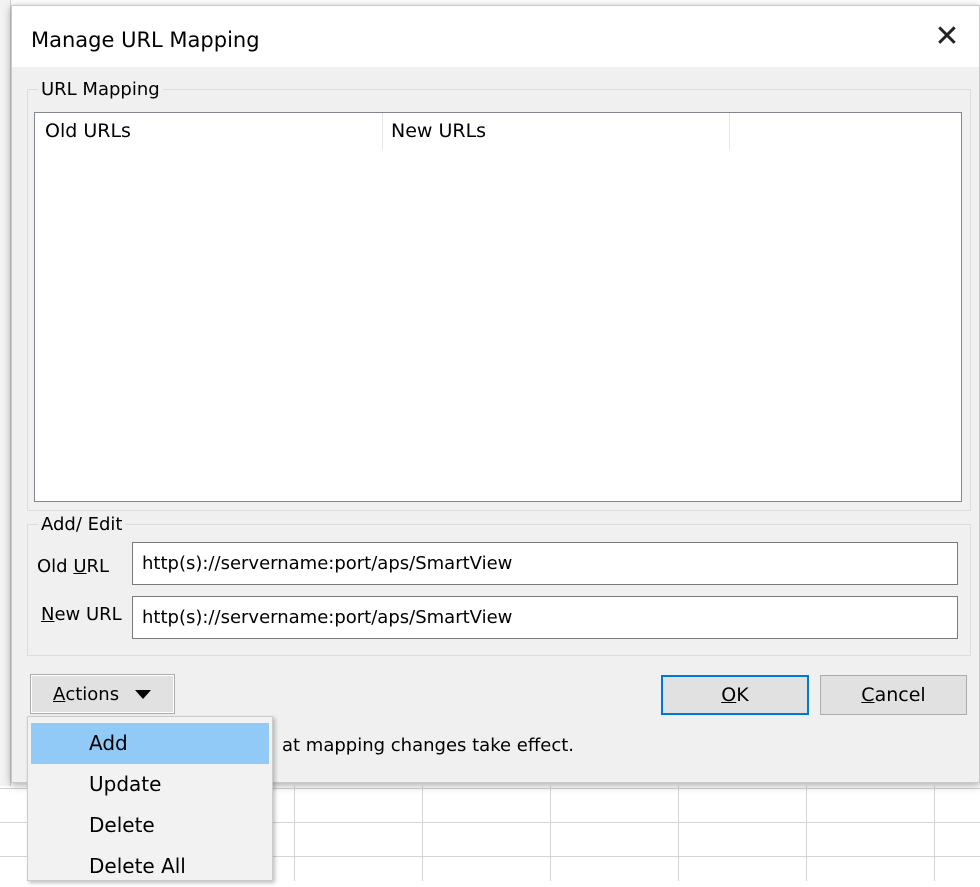  I want to click on ok-button: OK, so click(735, 695).